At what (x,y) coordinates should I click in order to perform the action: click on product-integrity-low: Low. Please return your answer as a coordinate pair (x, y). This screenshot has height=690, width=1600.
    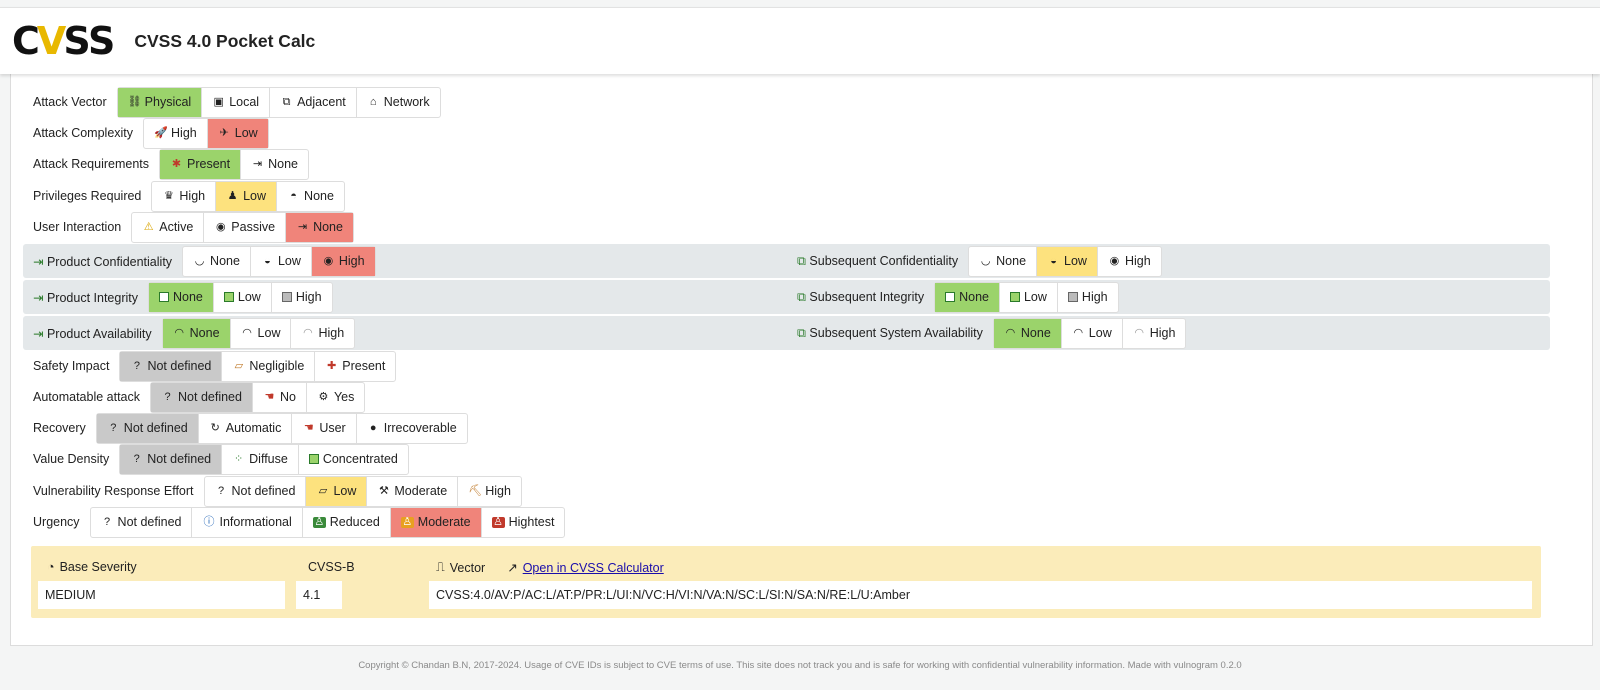
    Looking at the image, I should click on (243, 297).